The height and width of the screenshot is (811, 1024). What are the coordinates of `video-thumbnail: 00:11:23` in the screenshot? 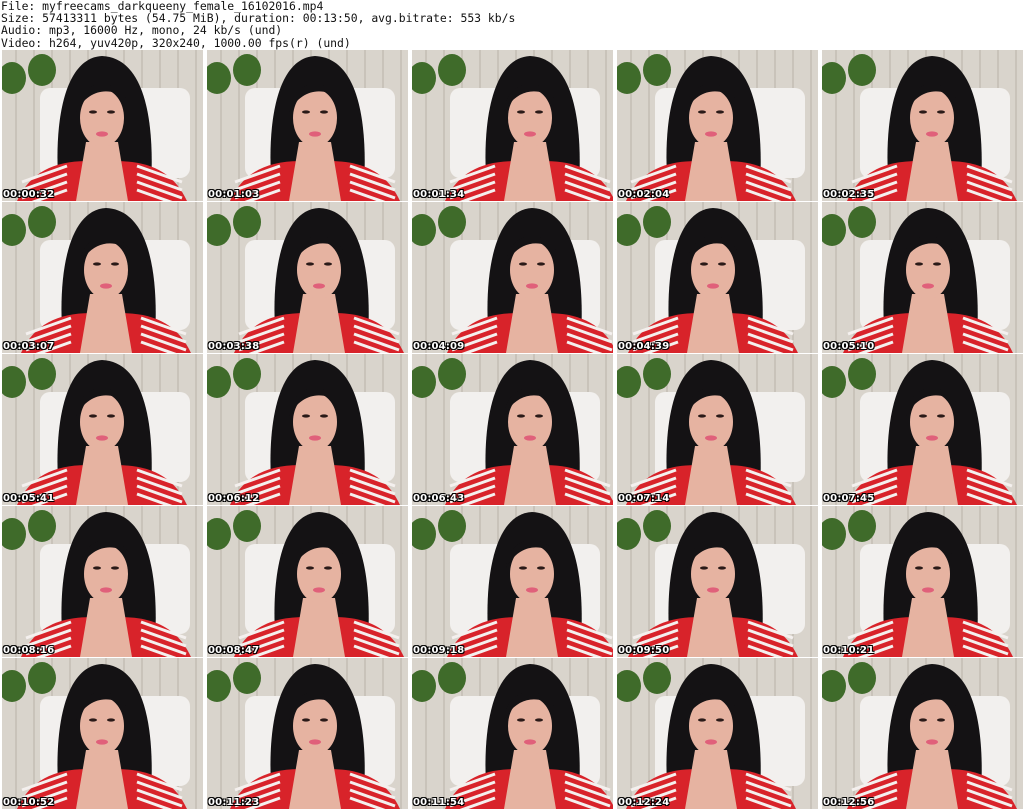 It's located at (307, 733).